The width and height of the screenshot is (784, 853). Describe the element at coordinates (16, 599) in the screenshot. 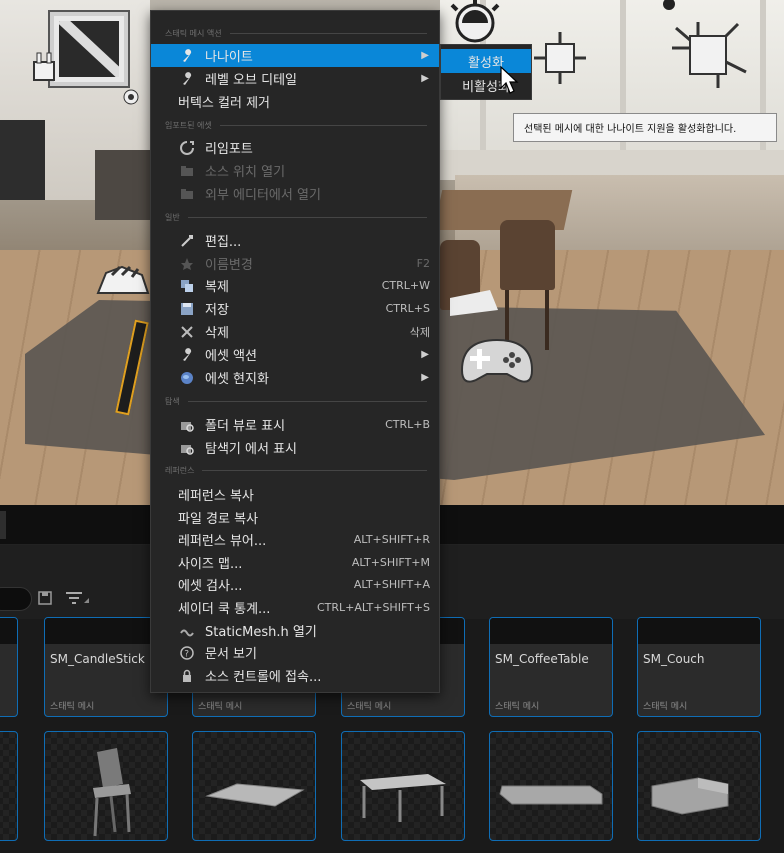

I see `search-input` at that location.